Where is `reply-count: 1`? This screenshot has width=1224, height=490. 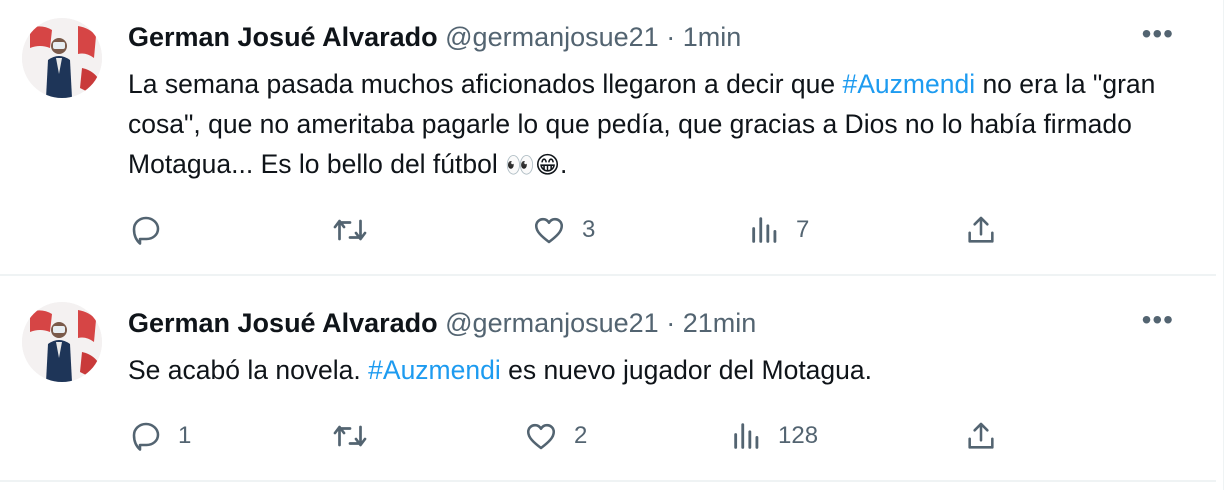 reply-count: 1 is located at coordinates (185, 435).